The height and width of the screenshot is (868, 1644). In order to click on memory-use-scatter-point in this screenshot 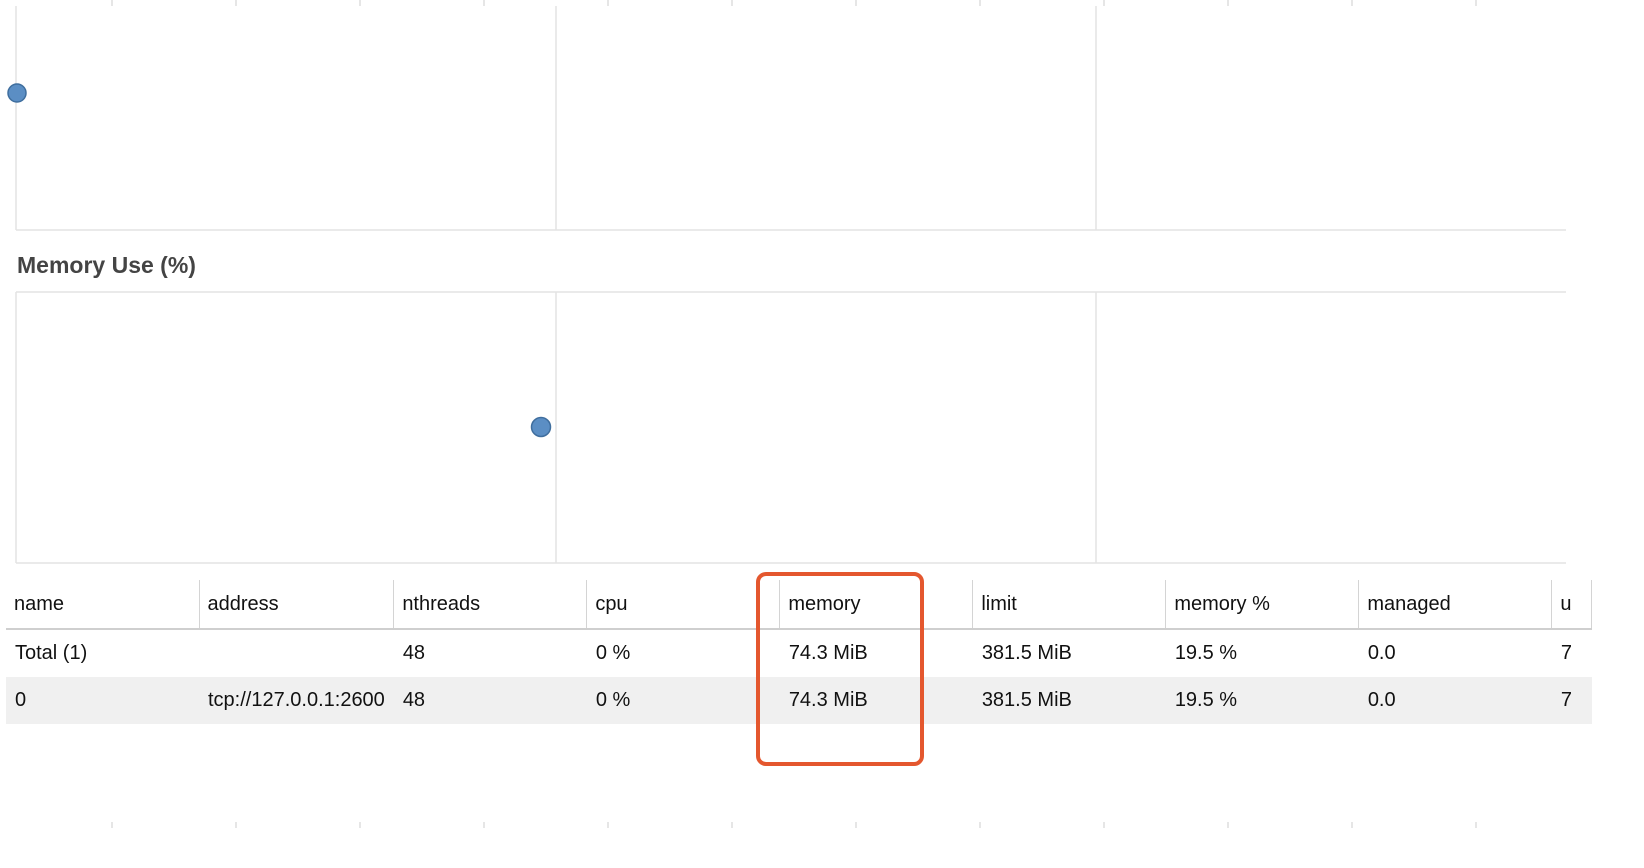, I will do `click(541, 427)`.